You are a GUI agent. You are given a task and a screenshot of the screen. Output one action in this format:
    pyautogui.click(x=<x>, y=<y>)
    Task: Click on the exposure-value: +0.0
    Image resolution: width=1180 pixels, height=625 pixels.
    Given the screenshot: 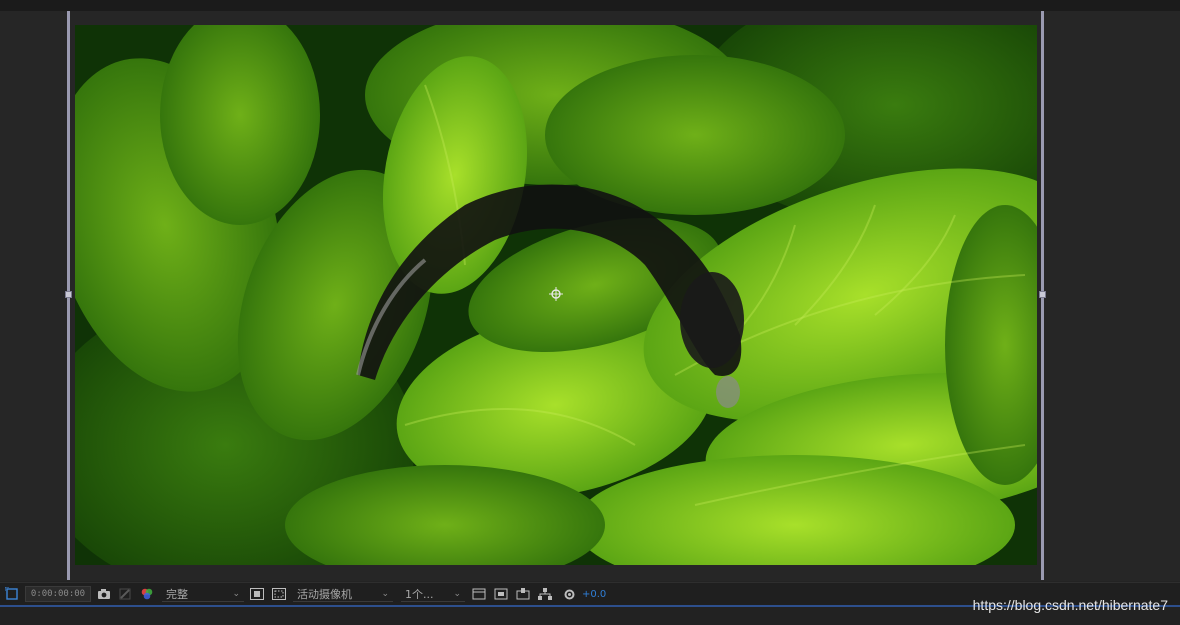 What is the action you would take?
    pyautogui.click(x=595, y=594)
    